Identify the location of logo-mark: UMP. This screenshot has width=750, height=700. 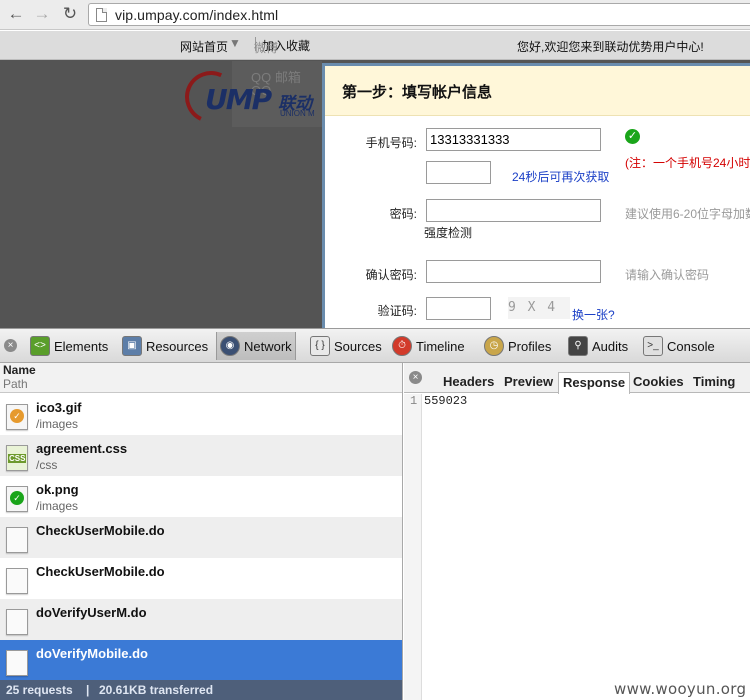
(238, 99).